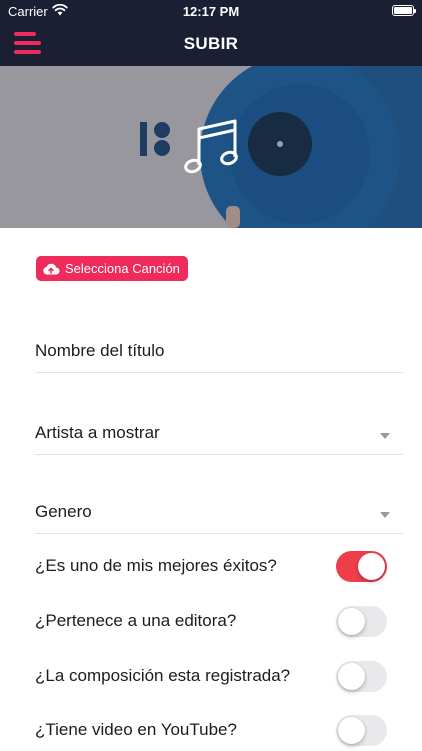 The image size is (422, 751). I want to click on select-song-label: Selecciona Canción, so click(122, 268).